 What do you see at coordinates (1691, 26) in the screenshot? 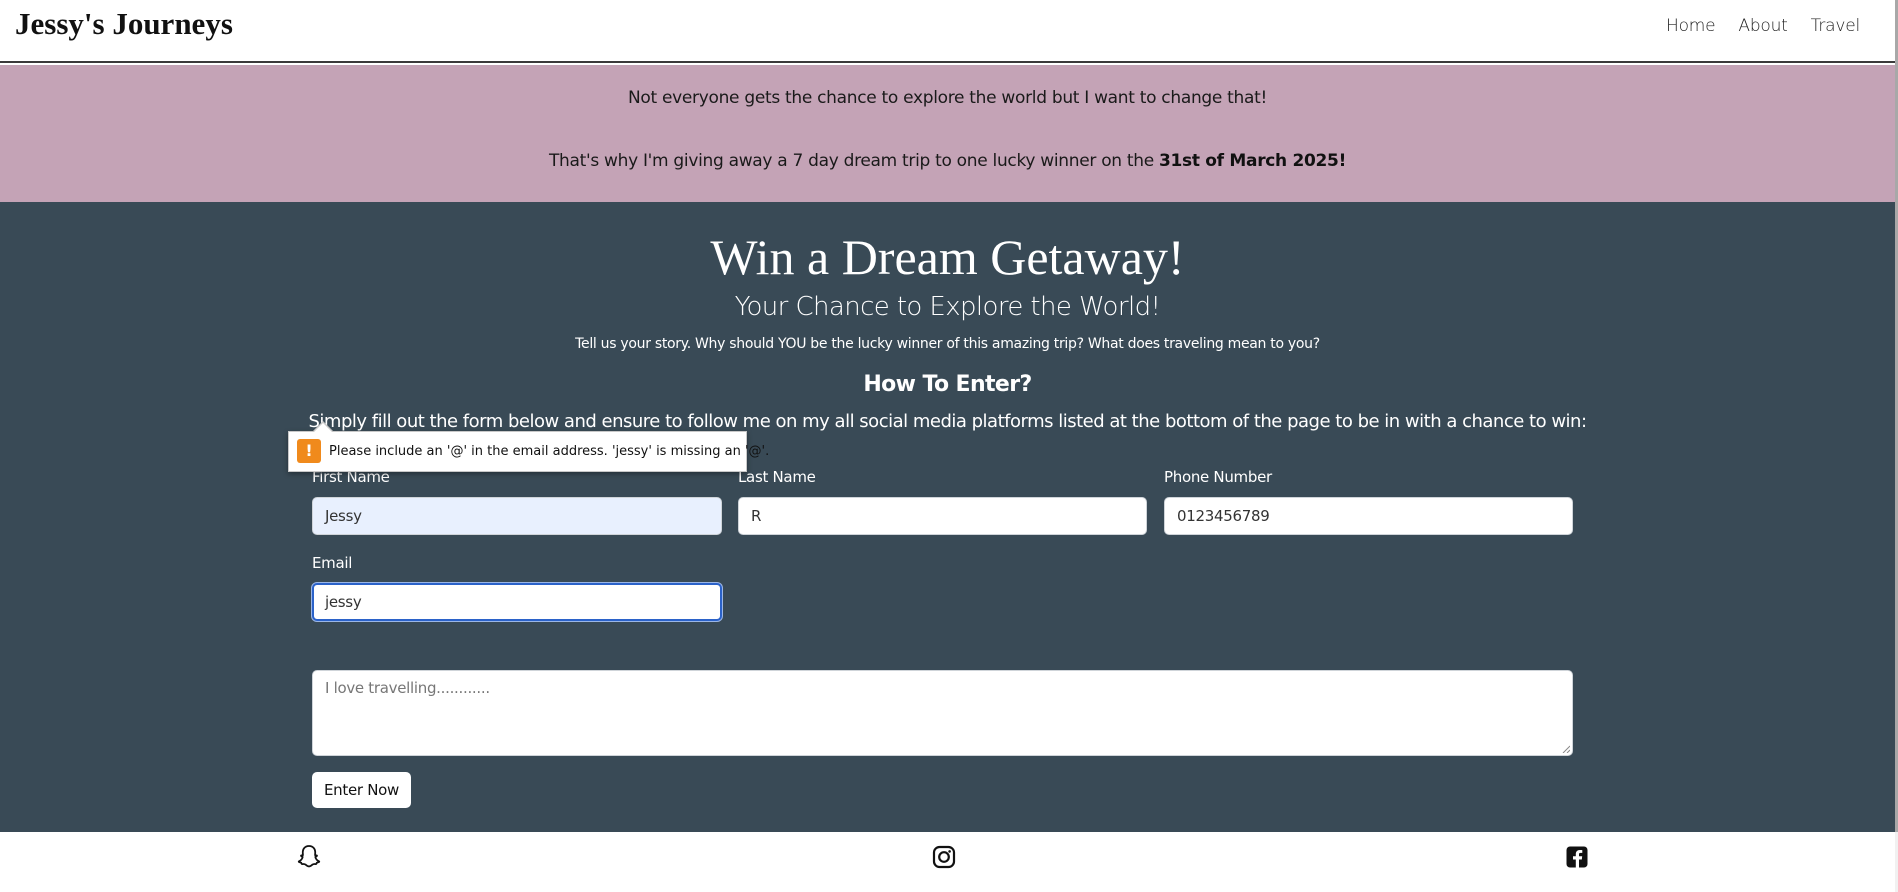
I see `nav-home-link: Home` at bounding box center [1691, 26].